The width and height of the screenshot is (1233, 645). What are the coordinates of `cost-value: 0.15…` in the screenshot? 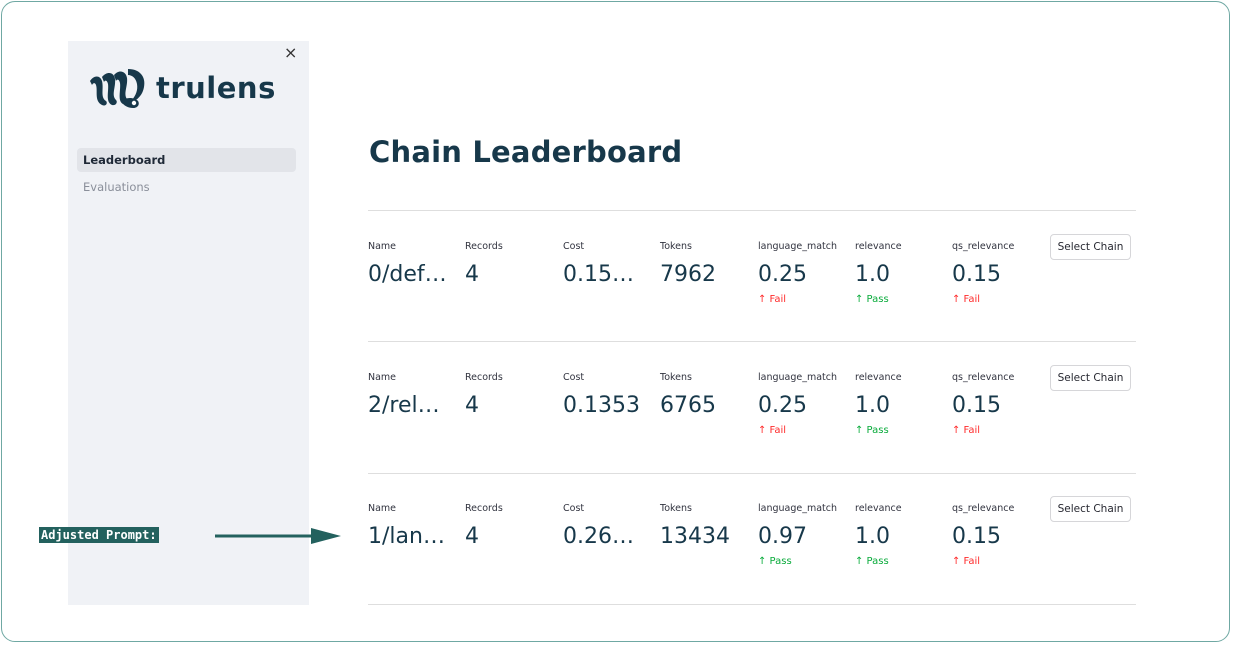 It's located at (598, 274).